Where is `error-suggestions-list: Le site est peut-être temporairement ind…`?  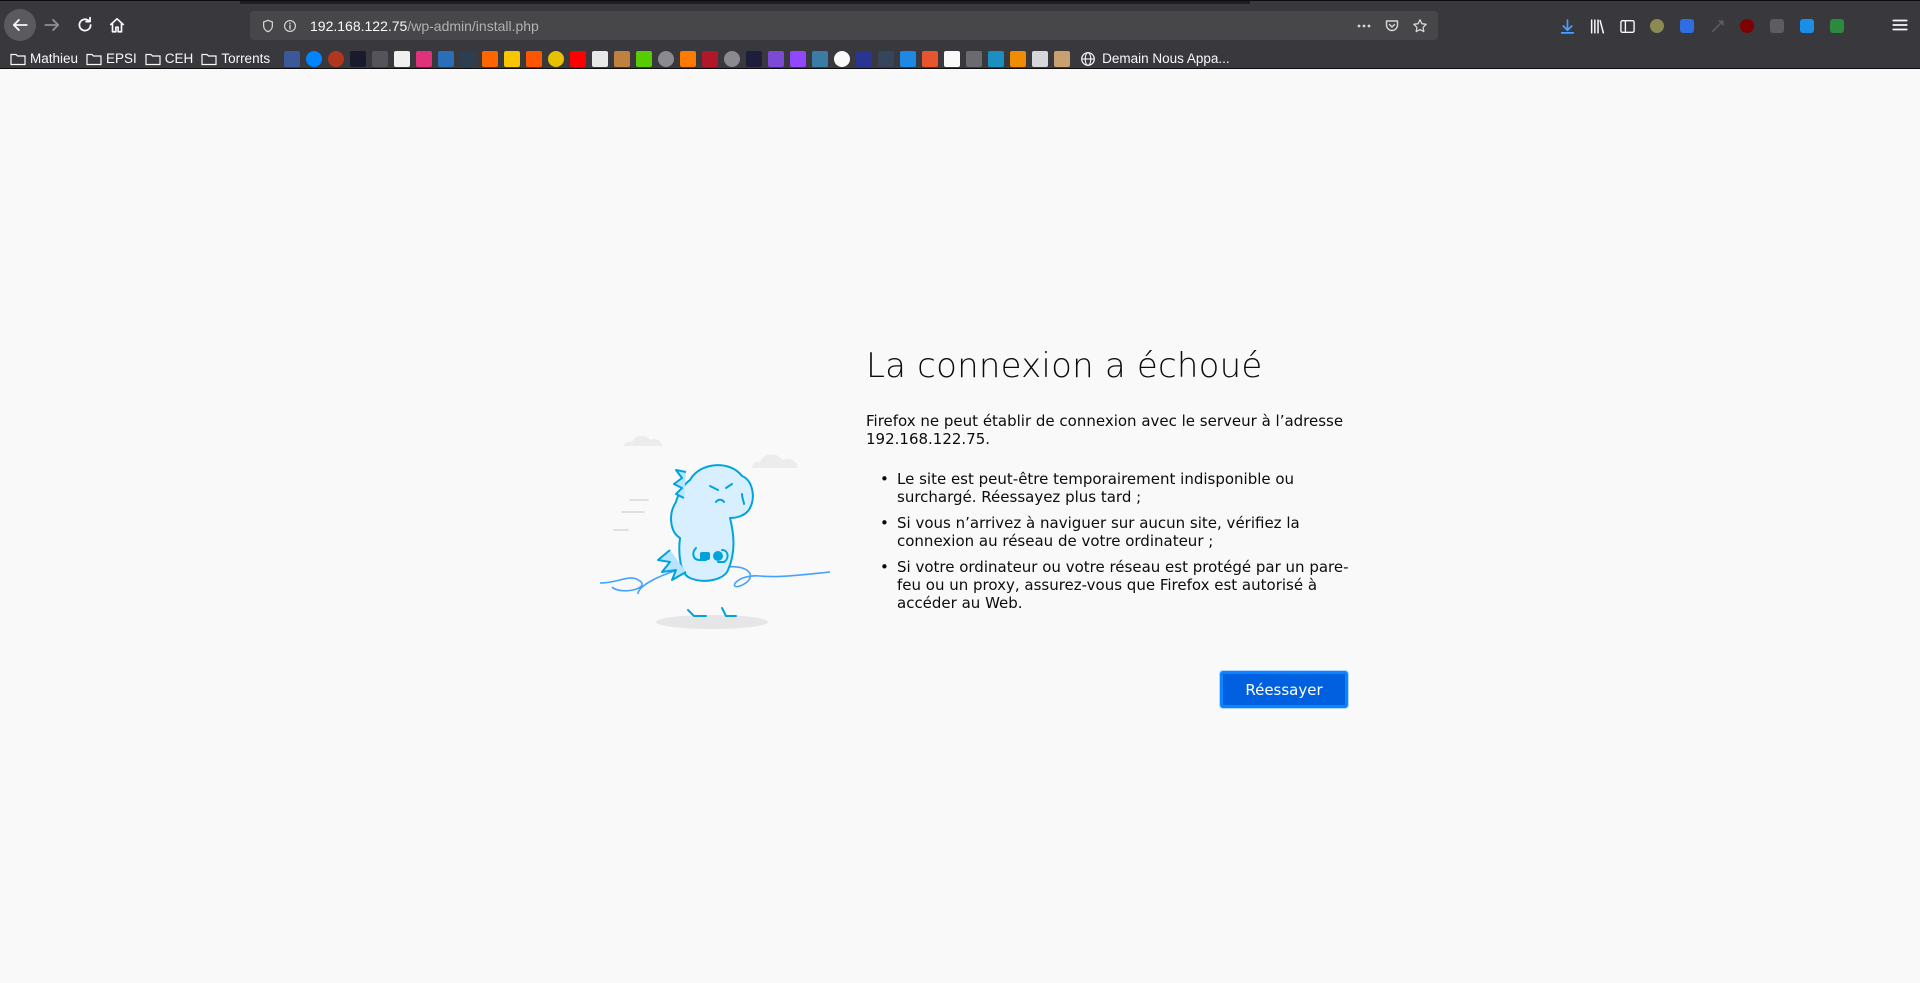 error-suggestions-list: Le site est peut-être temporairement ind… is located at coordinates (1108, 541).